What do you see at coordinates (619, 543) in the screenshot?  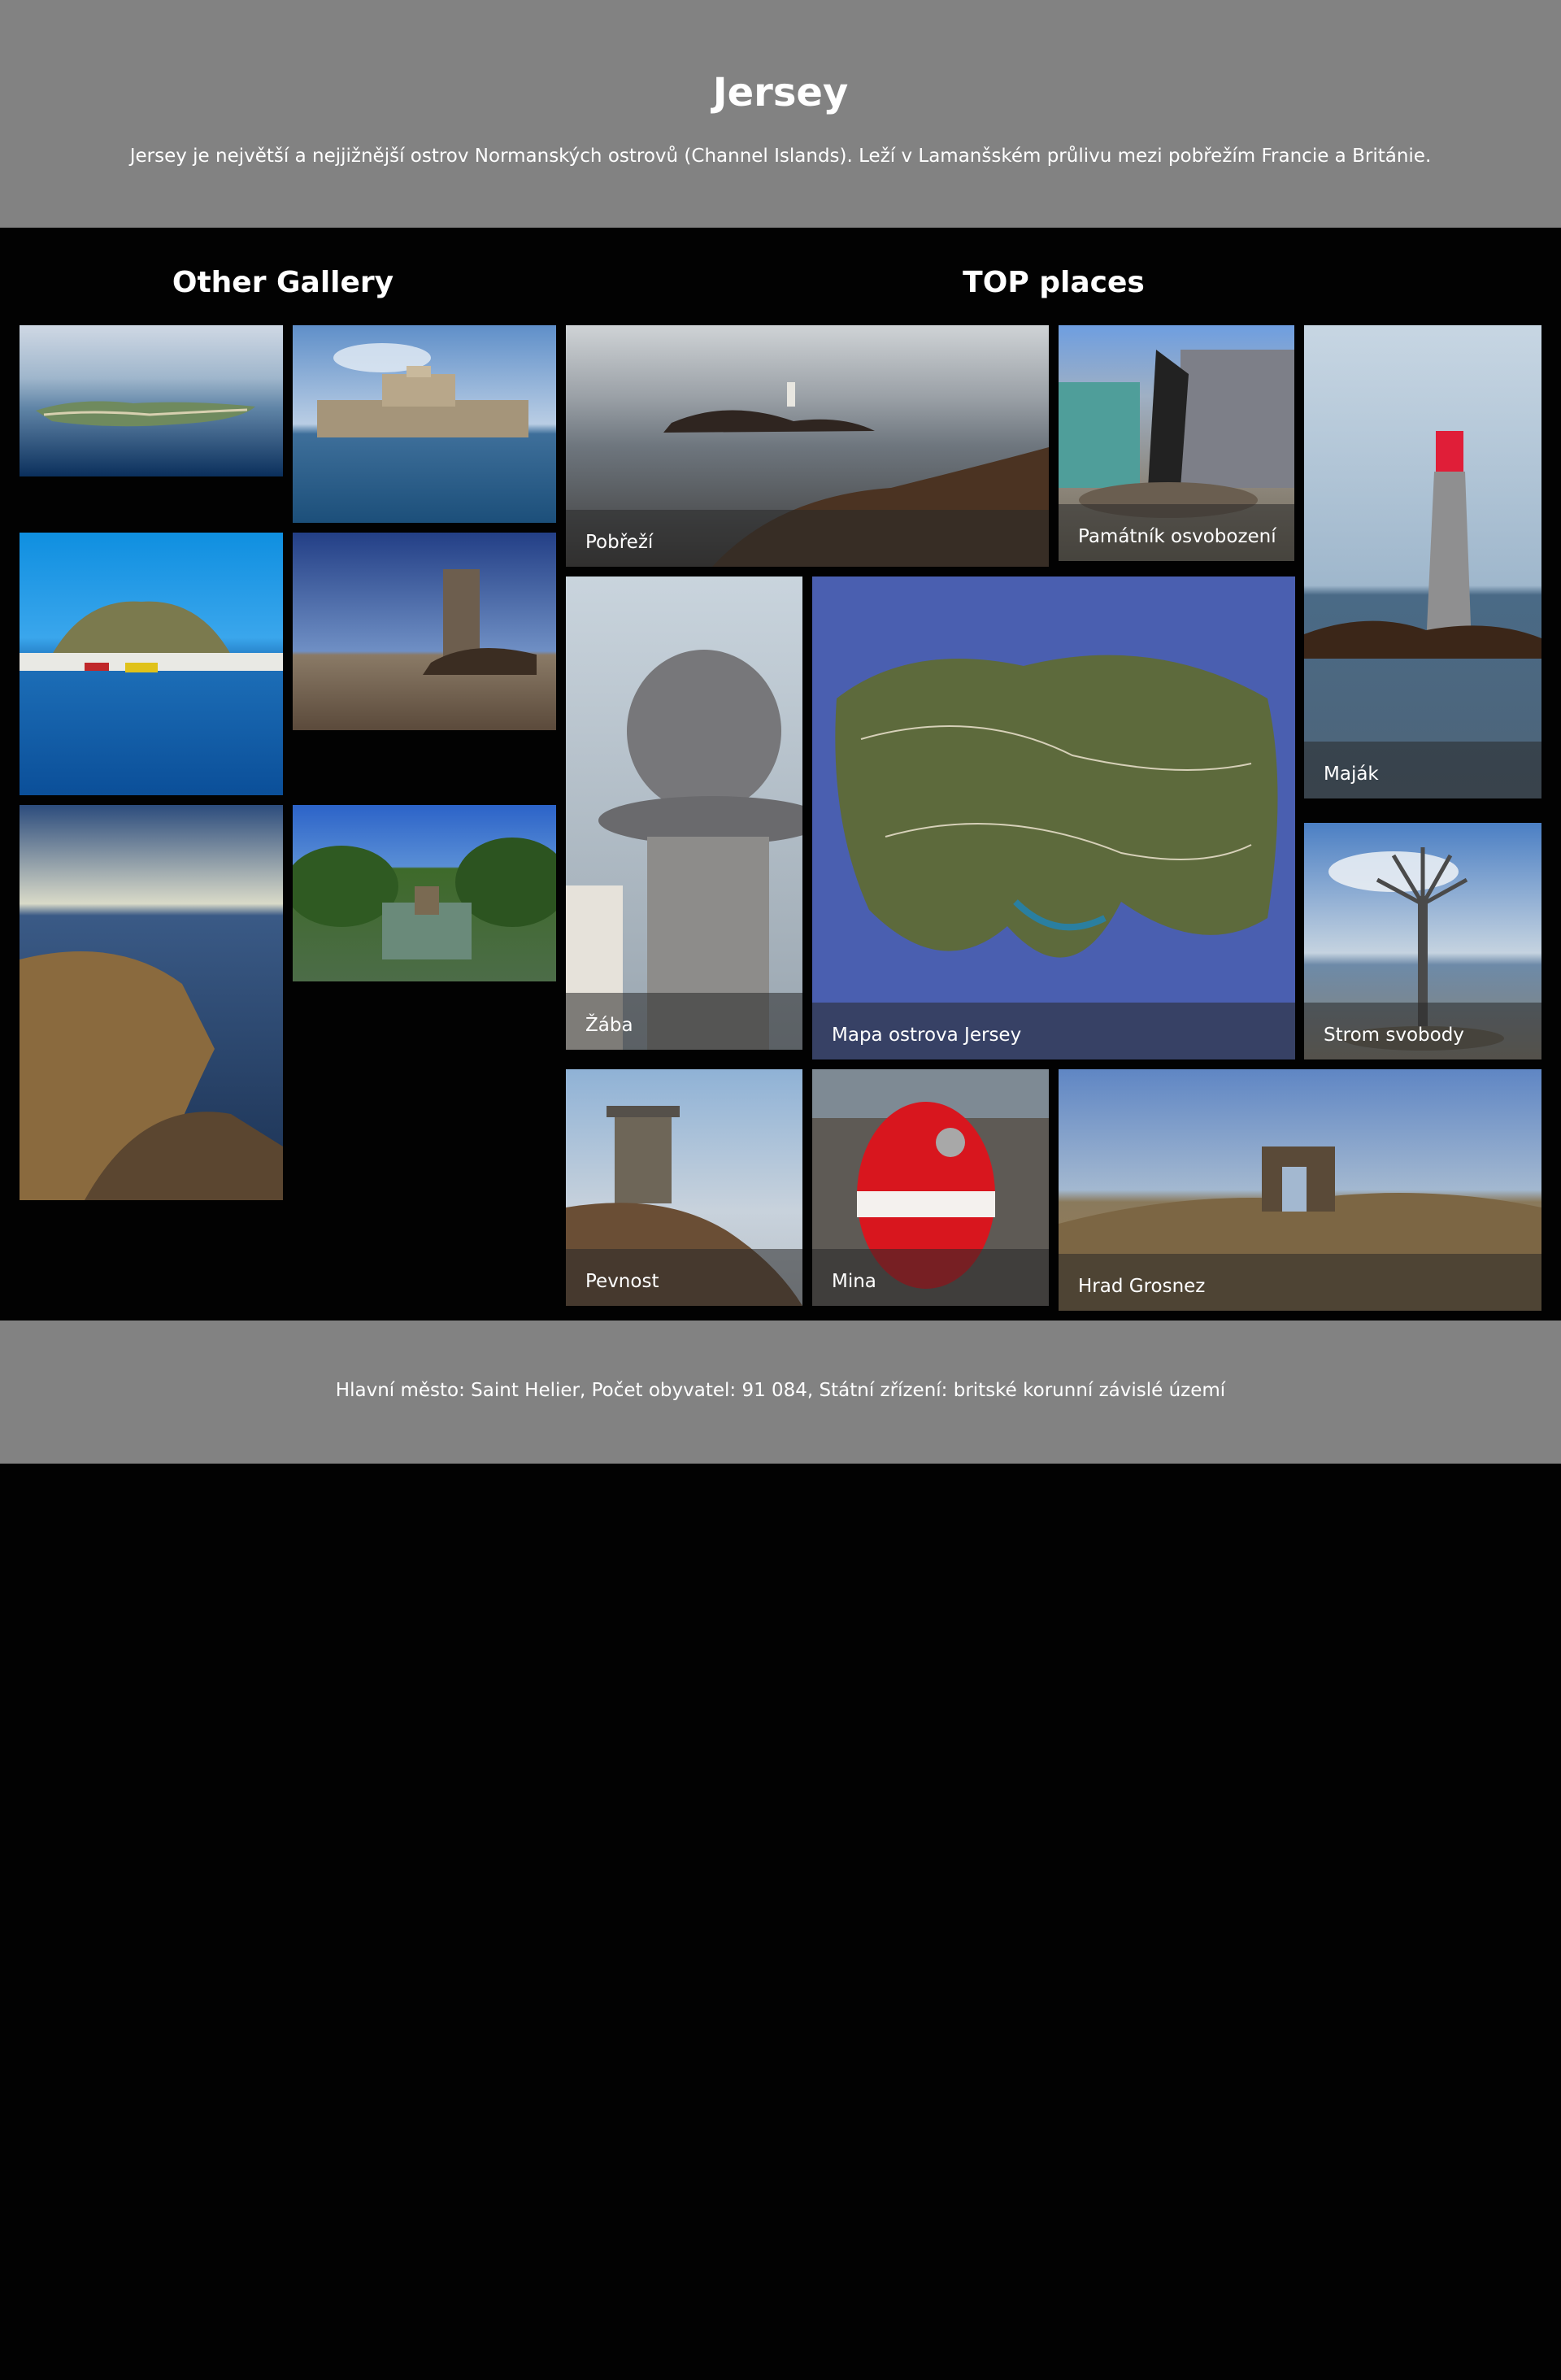 I see `place-label: Pobřeží` at bounding box center [619, 543].